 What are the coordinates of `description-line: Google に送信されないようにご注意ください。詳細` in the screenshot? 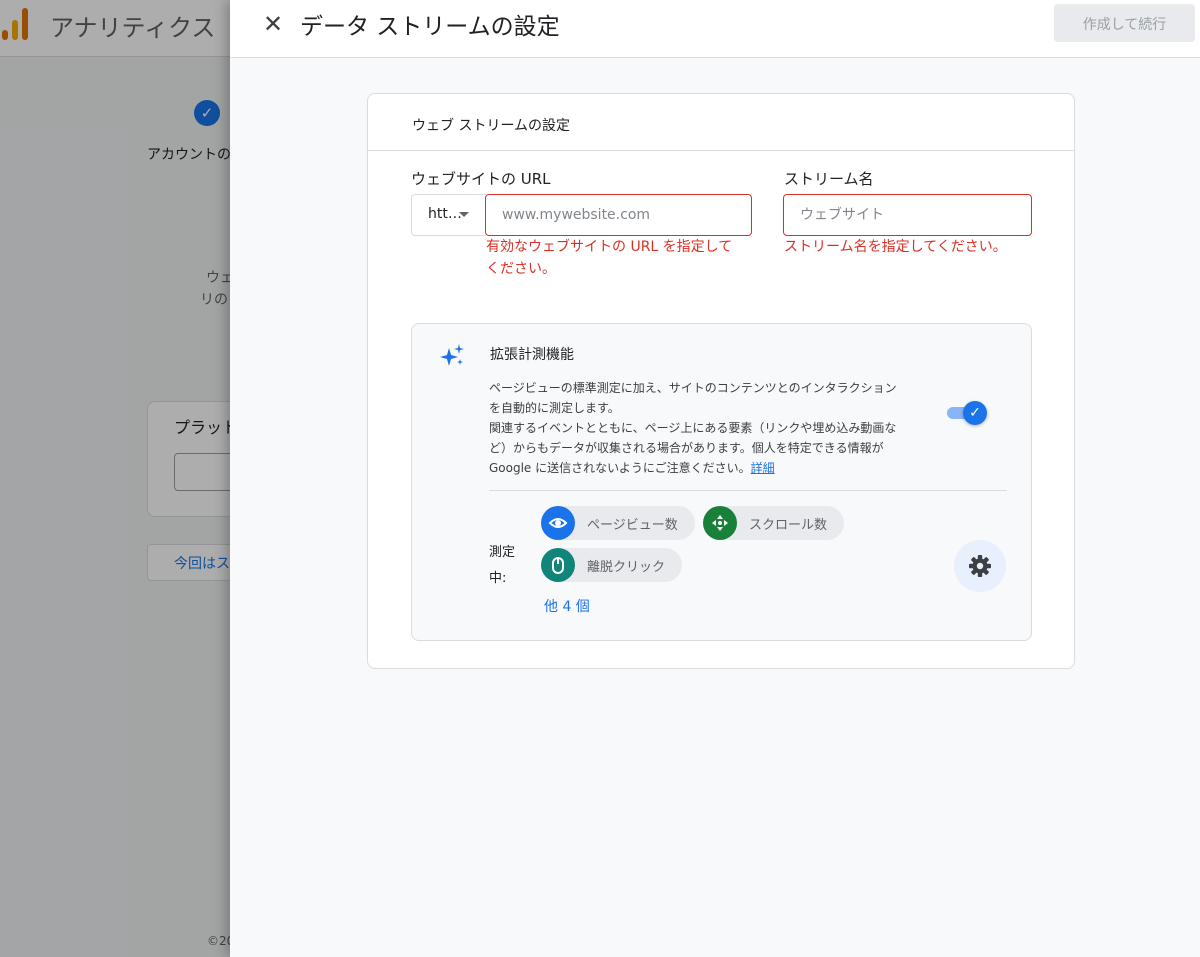 It's located at (714, 468).